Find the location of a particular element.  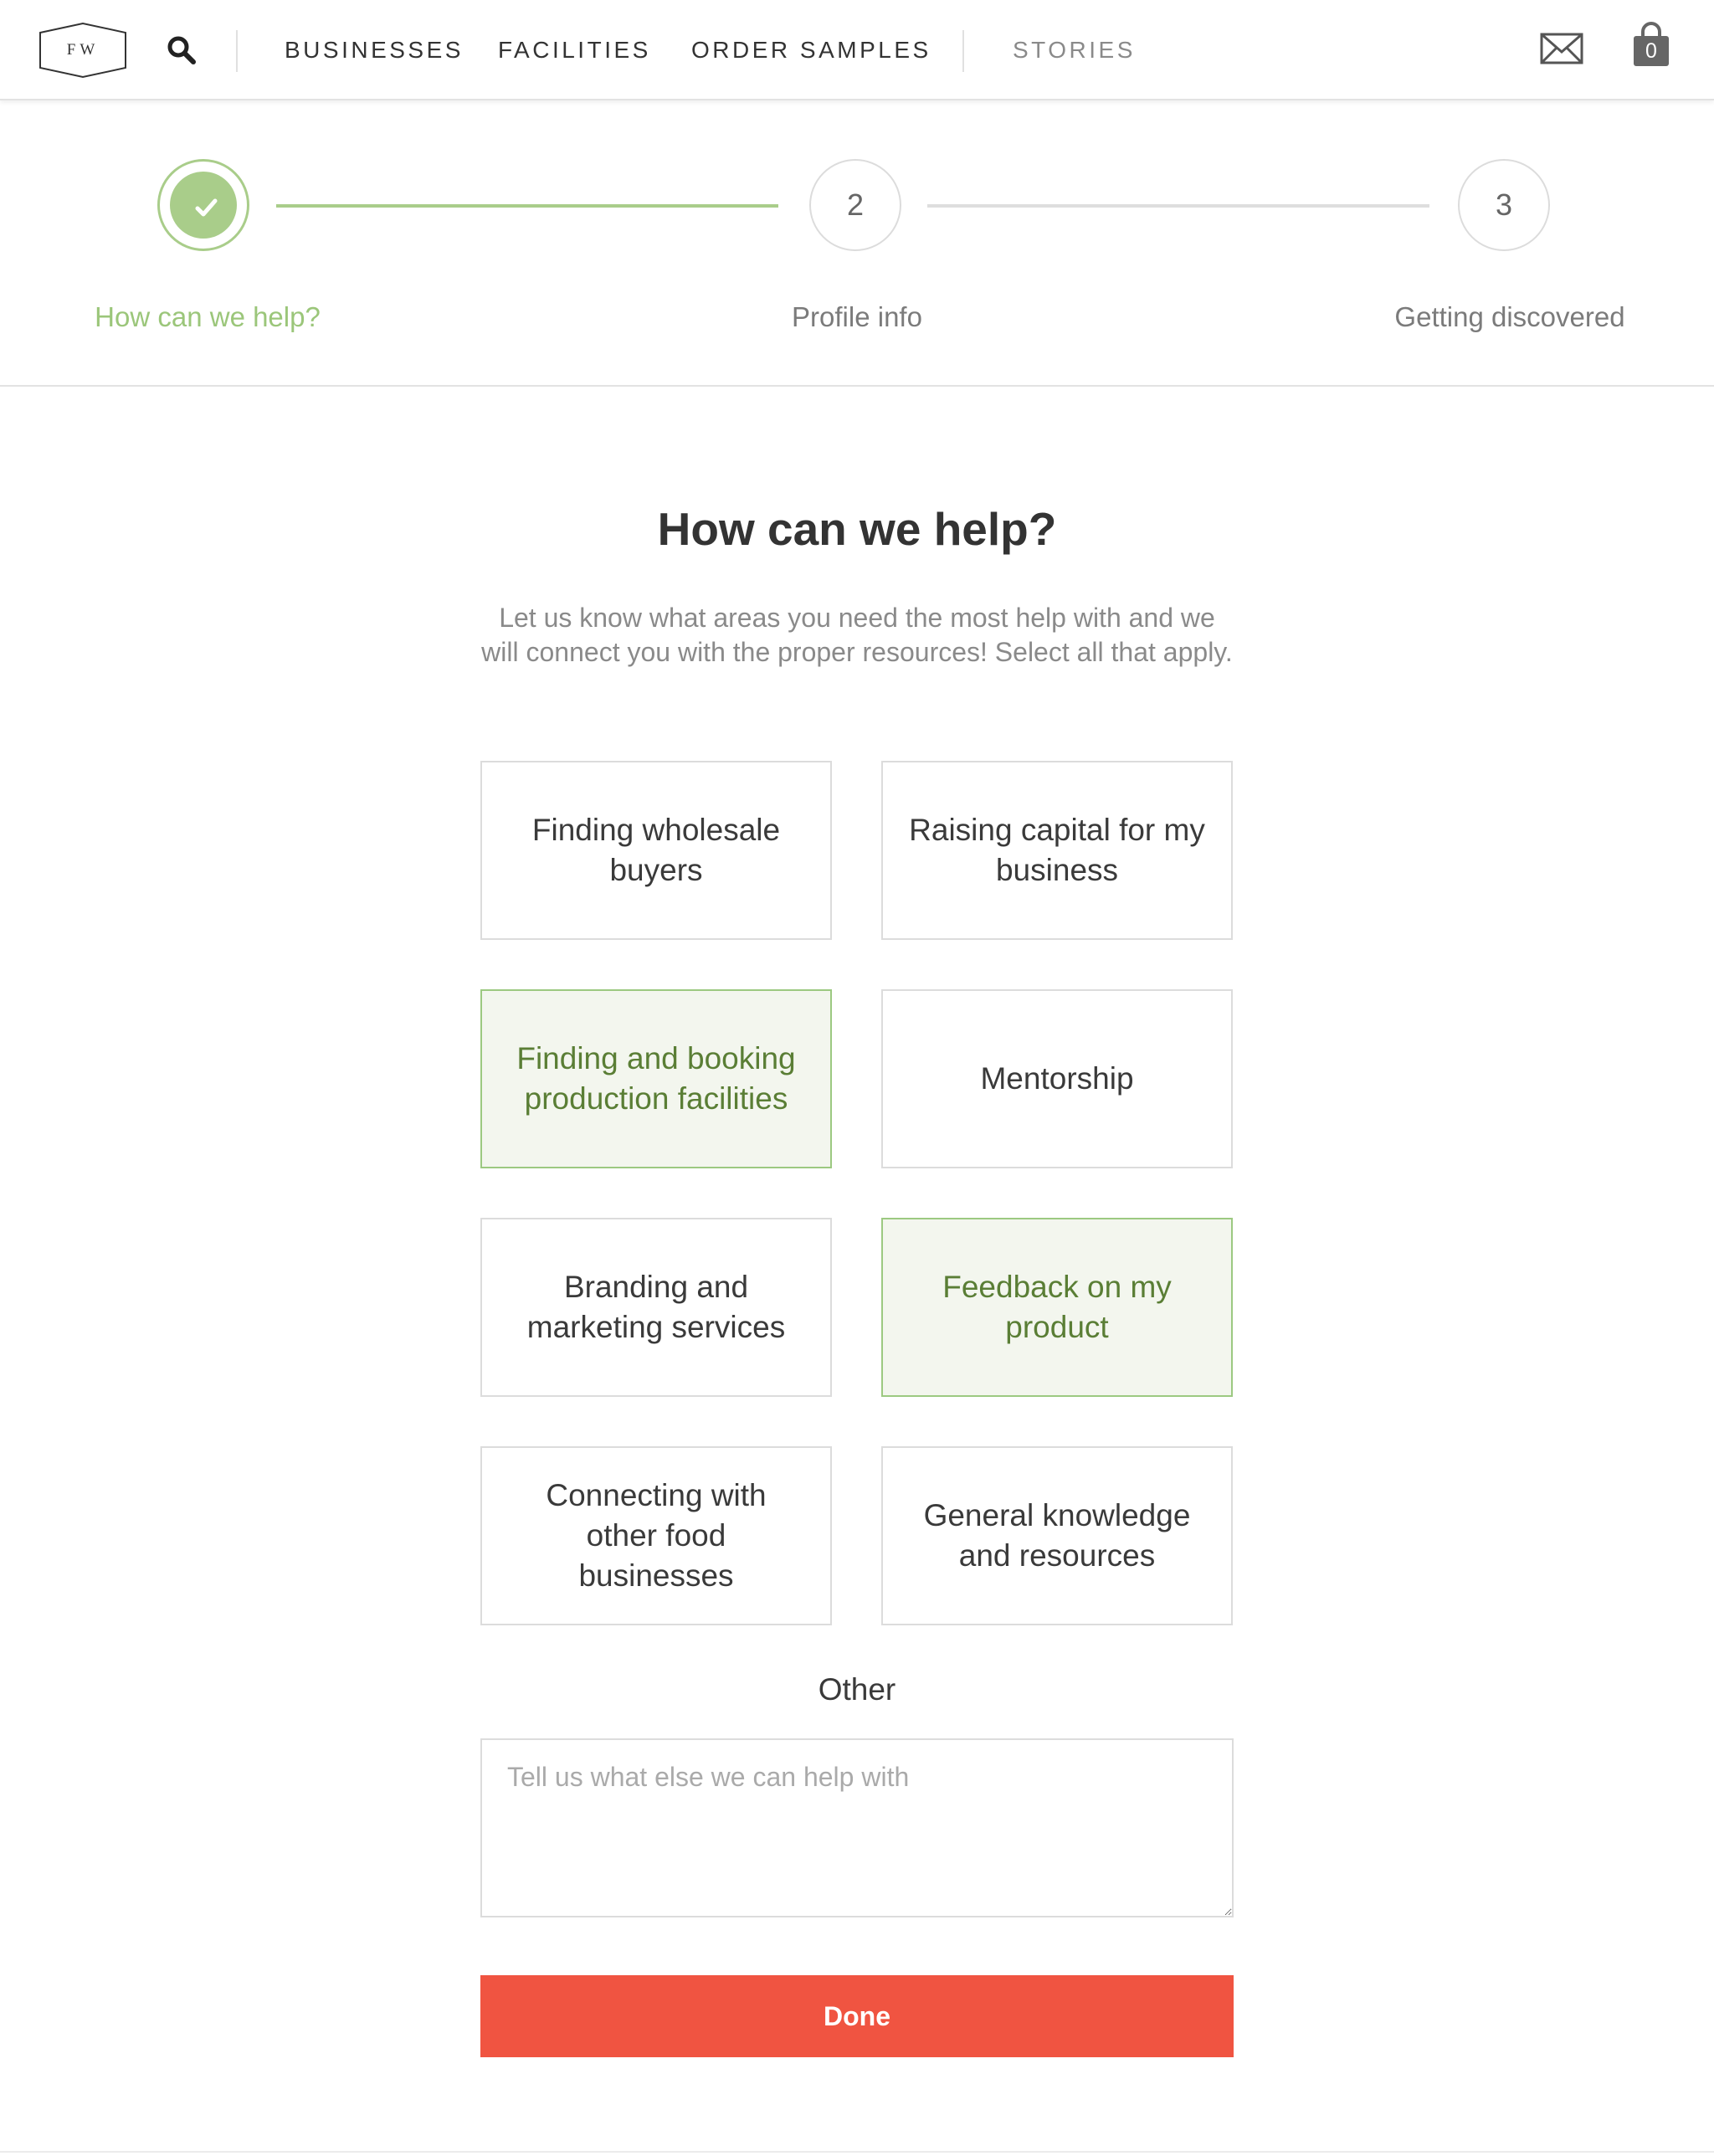

mail-icon is located at coordinates (1561, 48).